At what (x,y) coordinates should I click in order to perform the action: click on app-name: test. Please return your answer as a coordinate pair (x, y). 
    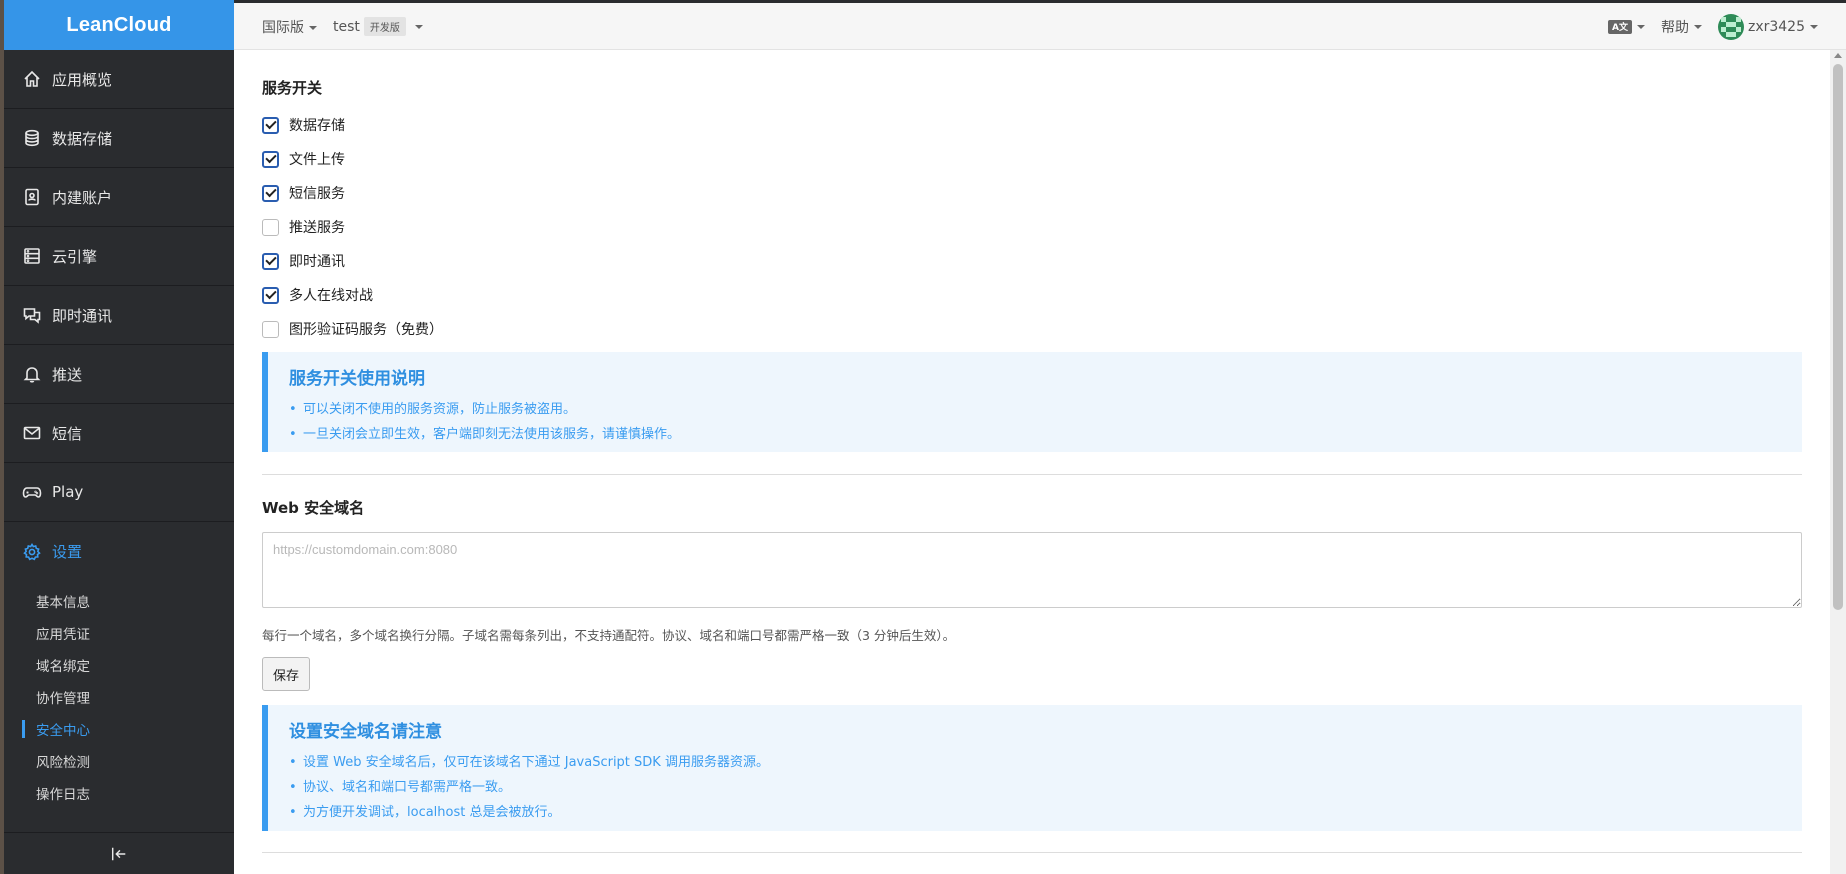
    Looking at the image, I should click on (346, 27).